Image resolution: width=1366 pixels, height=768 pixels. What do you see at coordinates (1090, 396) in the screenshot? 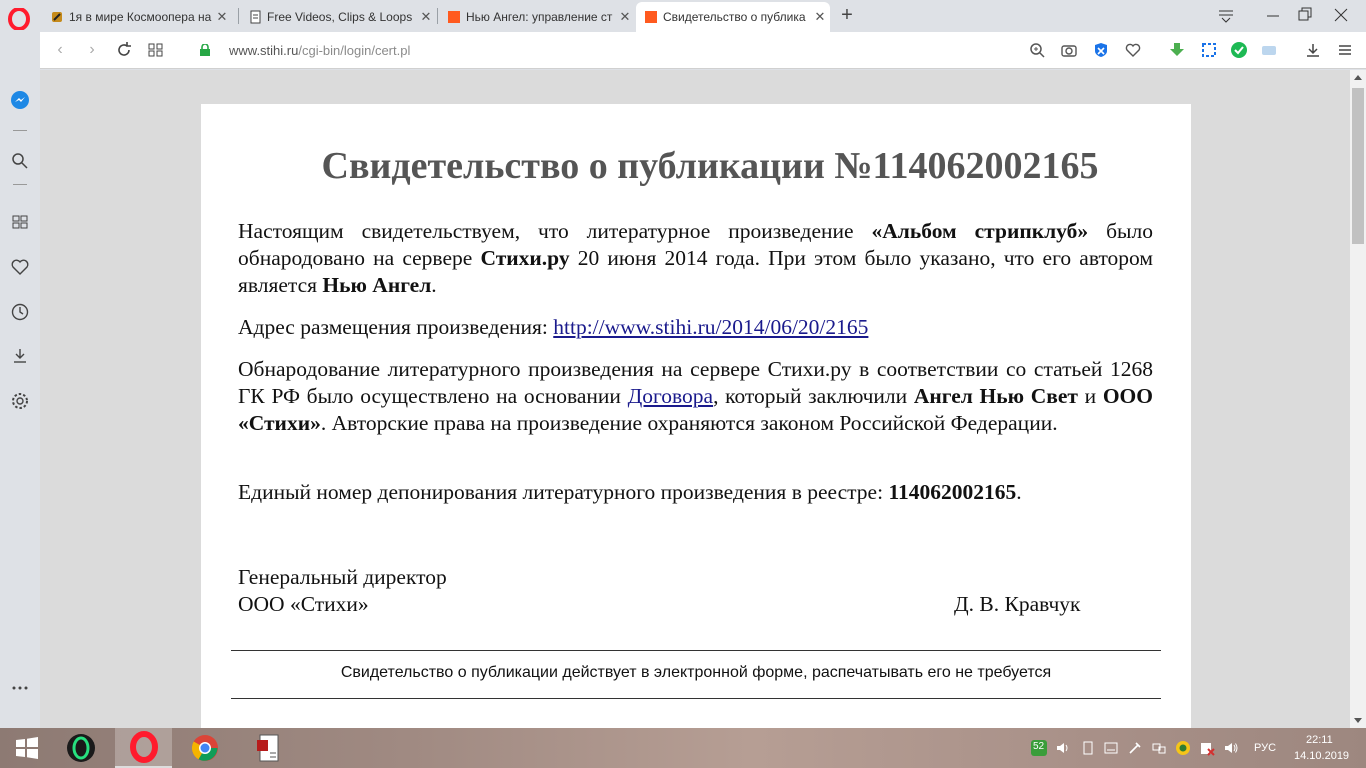
I see `text: и` at bounding box center [1090, 396].